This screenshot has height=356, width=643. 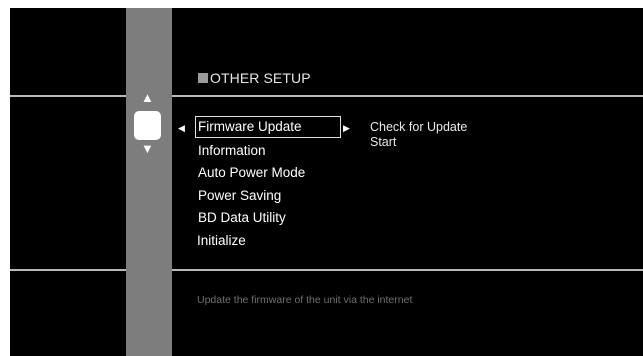 I want to click on submenu-item-start: Start, so click(x=418, y=142).